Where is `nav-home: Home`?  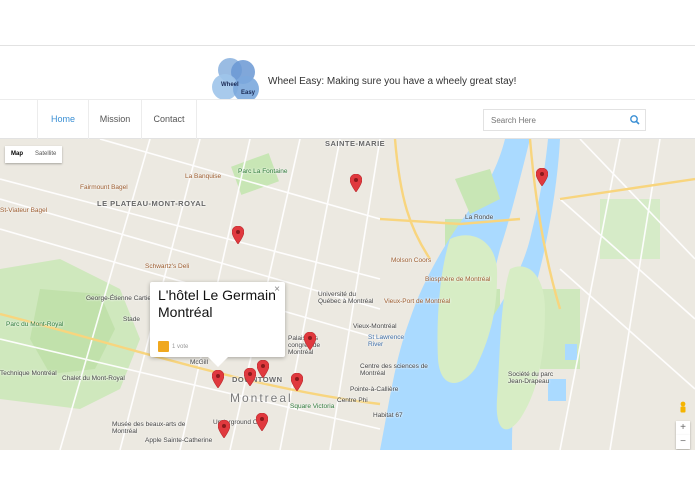
nav-home: Home is located at coordinates (63, 119).